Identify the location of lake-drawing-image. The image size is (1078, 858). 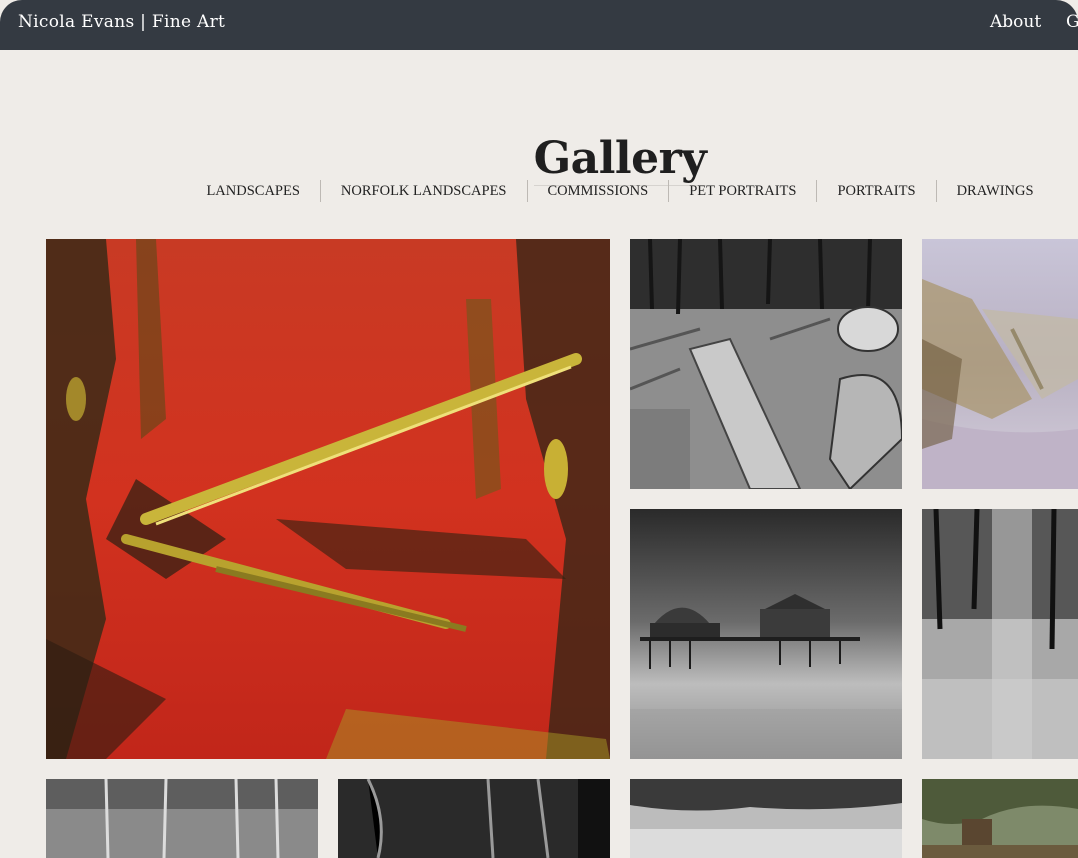
(766, 818).